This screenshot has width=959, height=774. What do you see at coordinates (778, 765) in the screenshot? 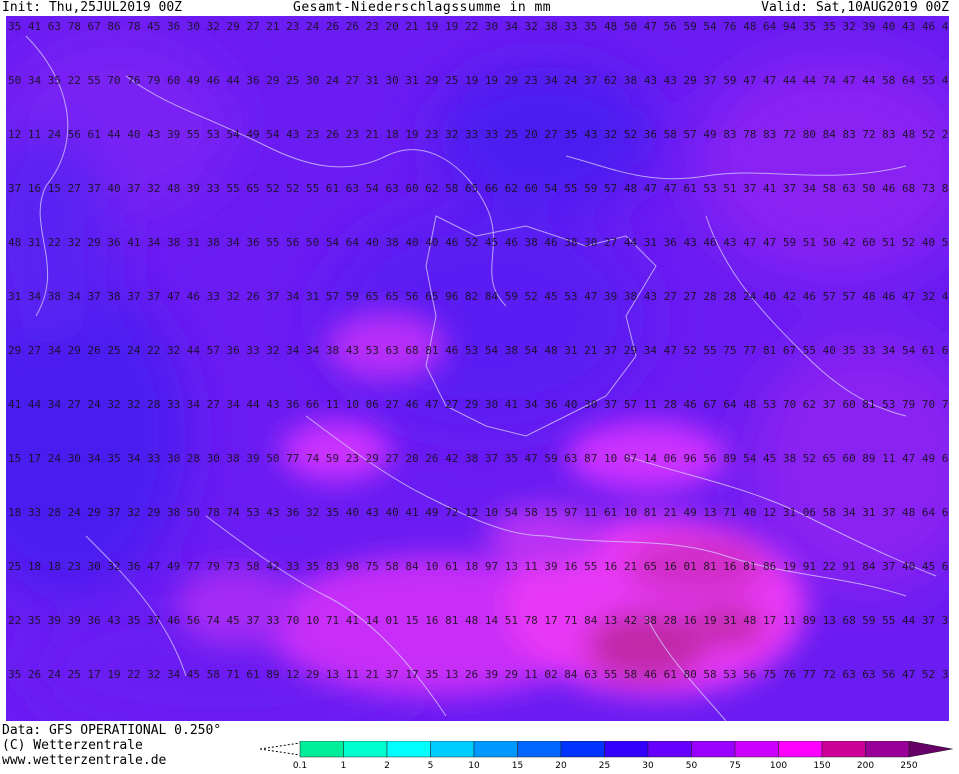
I see `legend-tick-label: 100` at bounding box center [778, 765].